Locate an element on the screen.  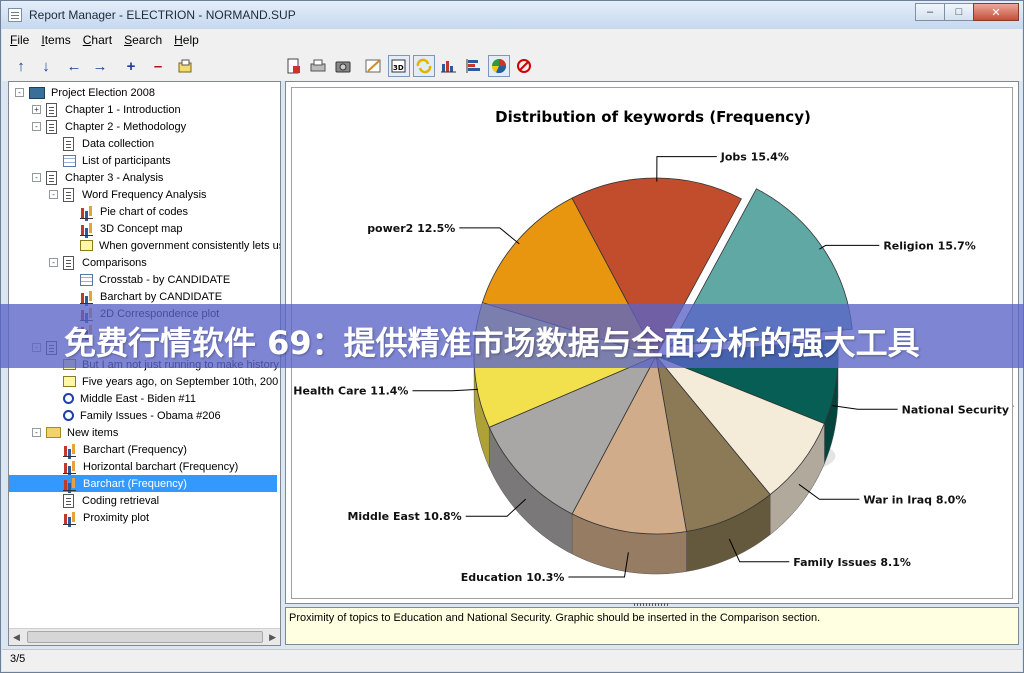
tree-item-label: Middle East - Biden #11 is located at coordinates (138, 398).